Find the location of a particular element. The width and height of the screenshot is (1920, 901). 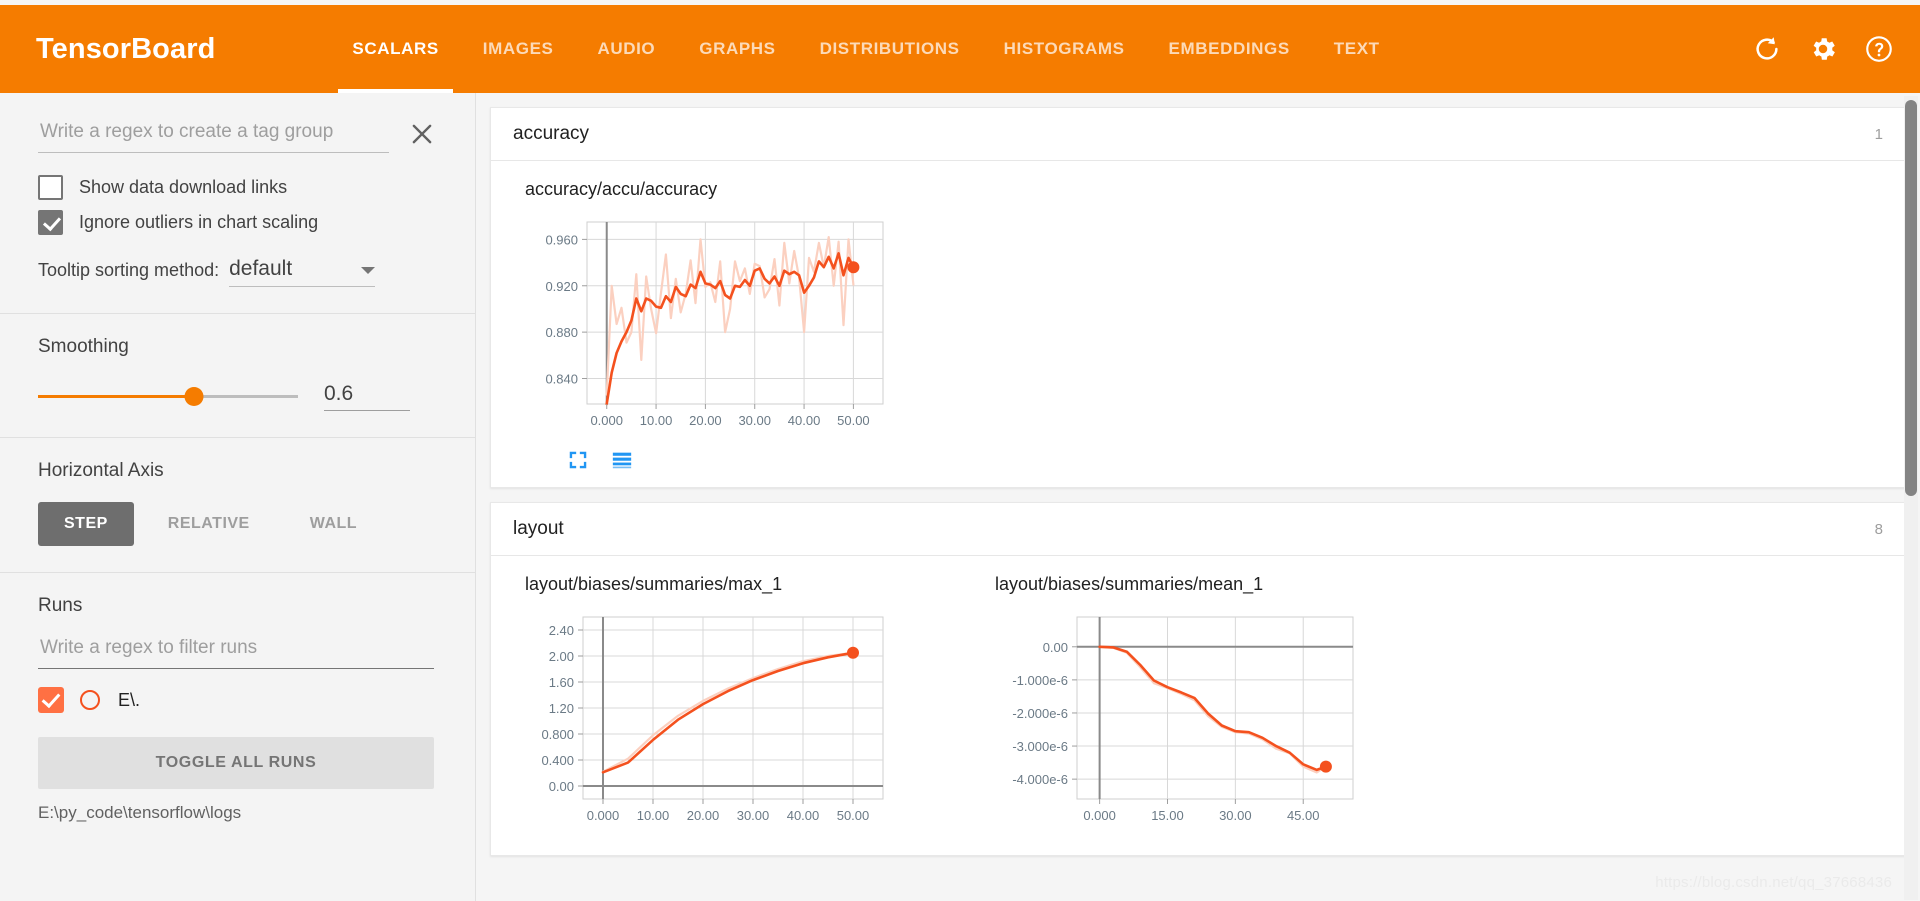

run-checkbox is located at coordinates (51, 700).